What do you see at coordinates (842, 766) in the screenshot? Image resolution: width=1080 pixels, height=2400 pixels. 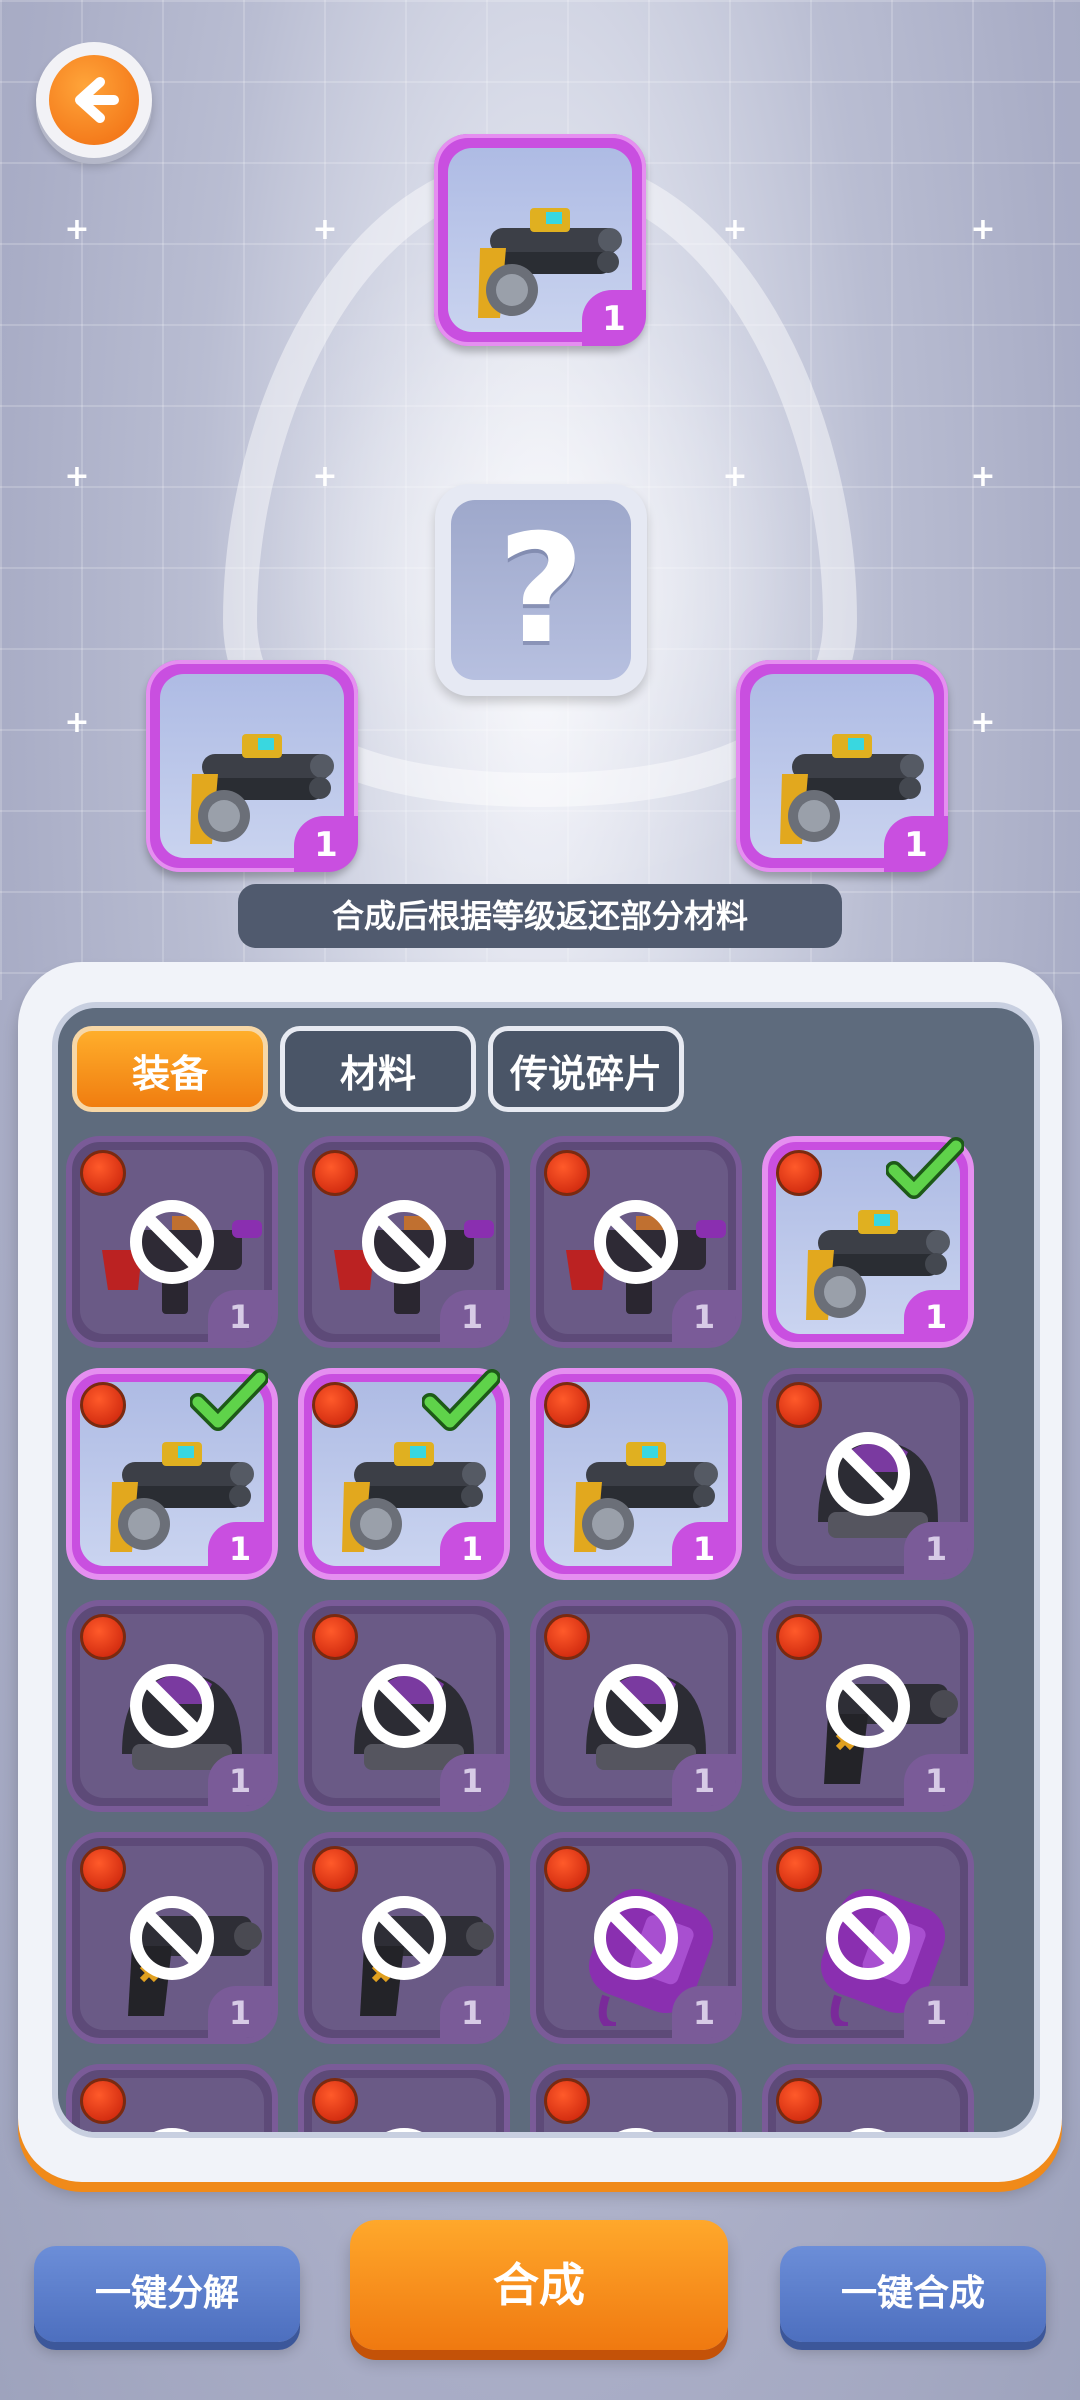 I see `fusion-slot-right: 1` at bounding box center [842, 766].